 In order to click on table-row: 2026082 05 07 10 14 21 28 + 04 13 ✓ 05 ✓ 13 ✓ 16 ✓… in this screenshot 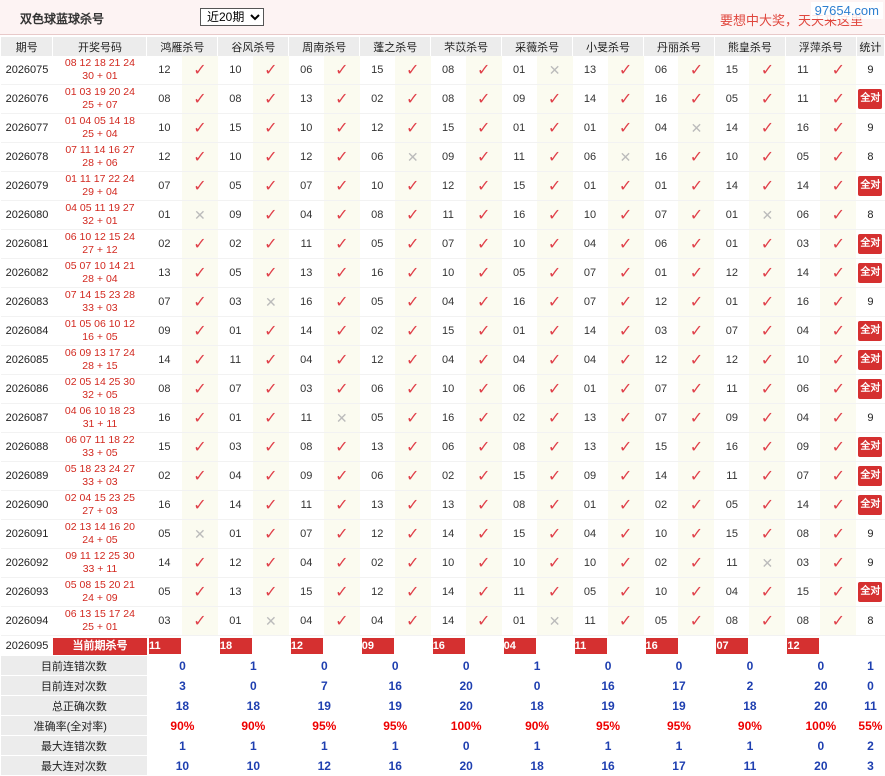, I will do `click(443, 273)`.